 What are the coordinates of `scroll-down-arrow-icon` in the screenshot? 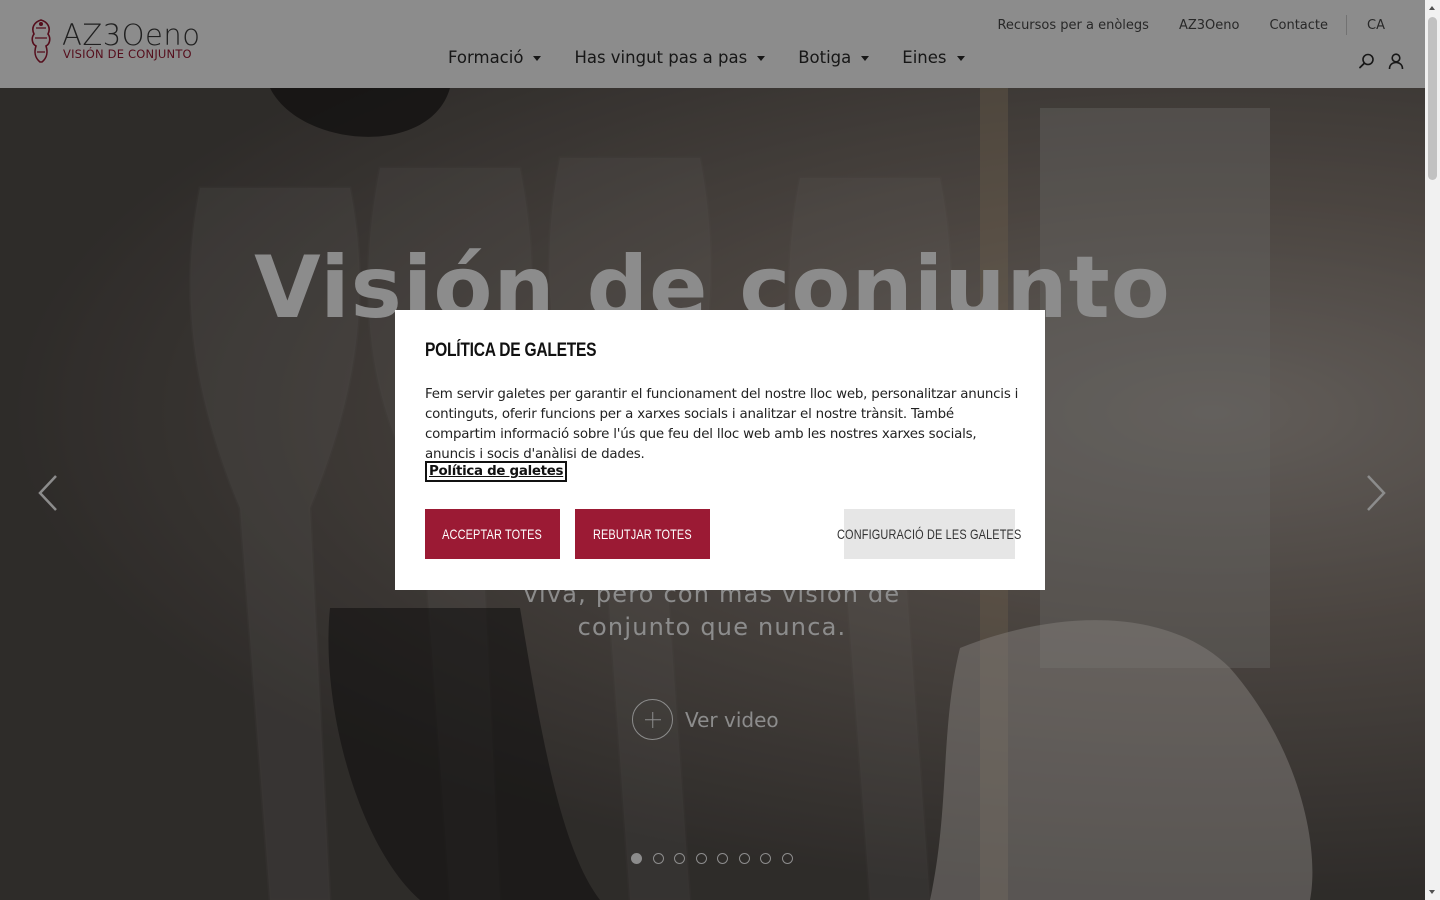 It's located at (1432, 892).